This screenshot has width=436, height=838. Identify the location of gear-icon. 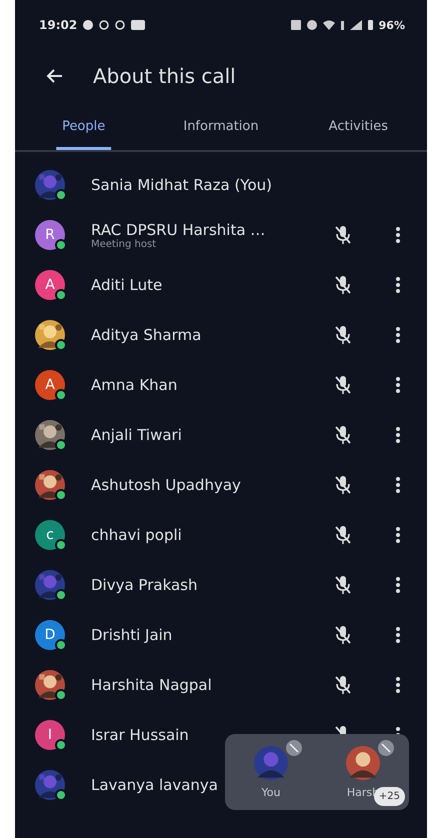
(88, 25).